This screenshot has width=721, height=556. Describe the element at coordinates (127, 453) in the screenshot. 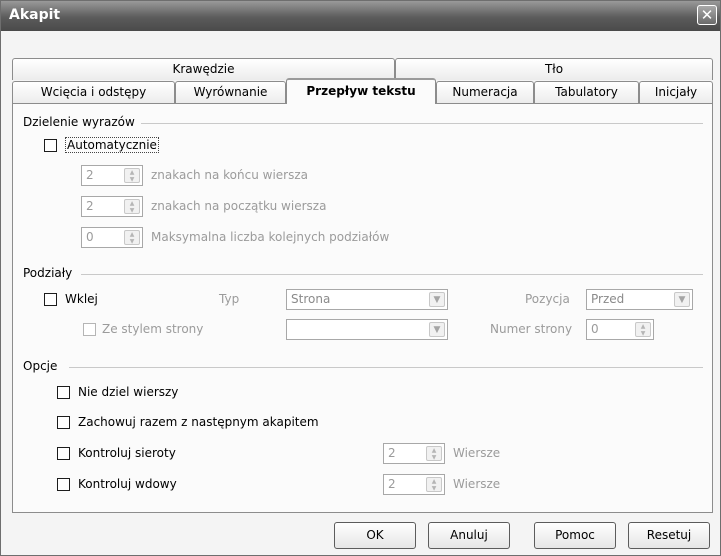

I see `orphan-control-label: Kontroluj sieroty` at that location.